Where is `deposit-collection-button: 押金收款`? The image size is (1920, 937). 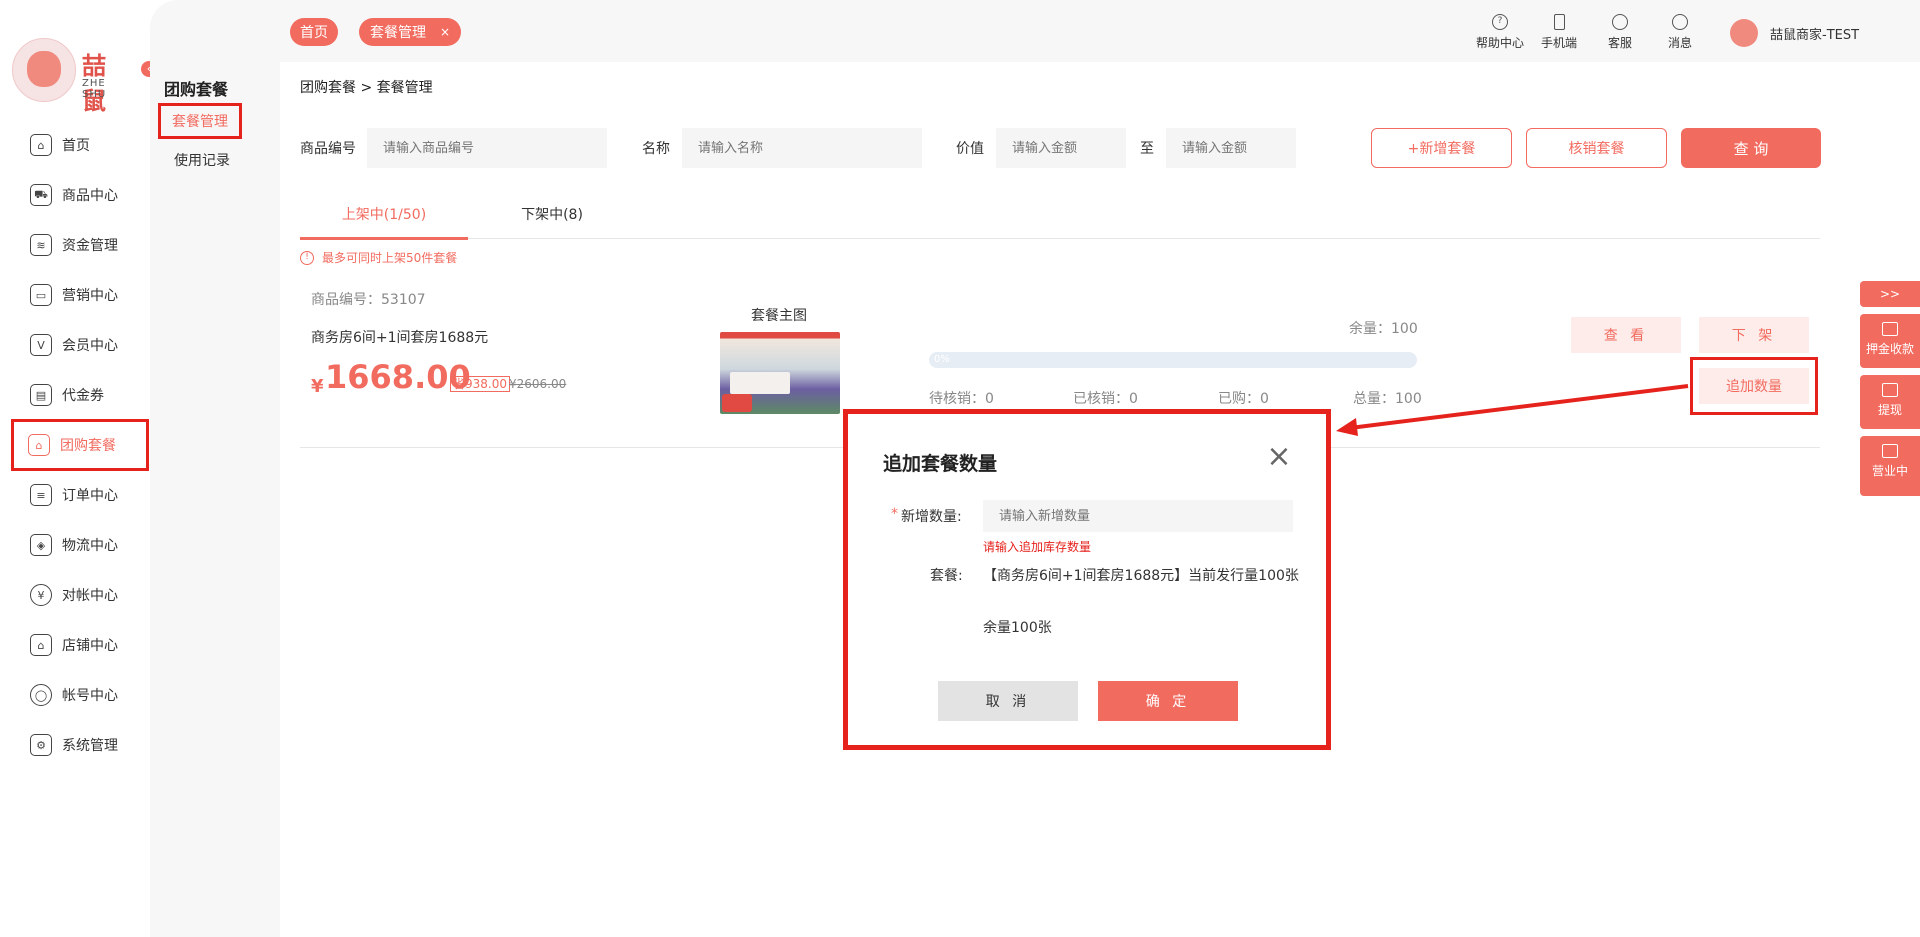
deposit-collection-button: 押金收款 is located at coordinates (1890, 341).